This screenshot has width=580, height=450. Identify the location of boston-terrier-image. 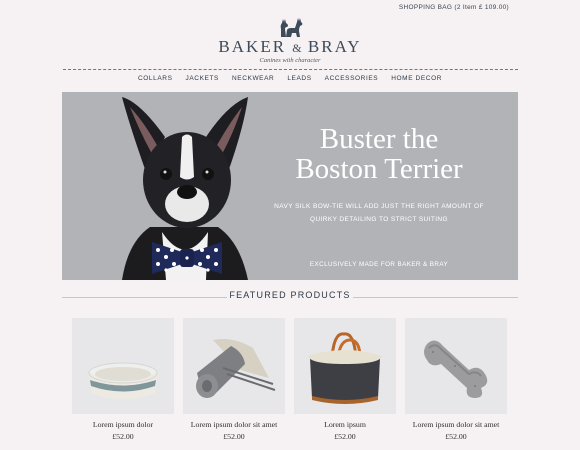
(185, 188).